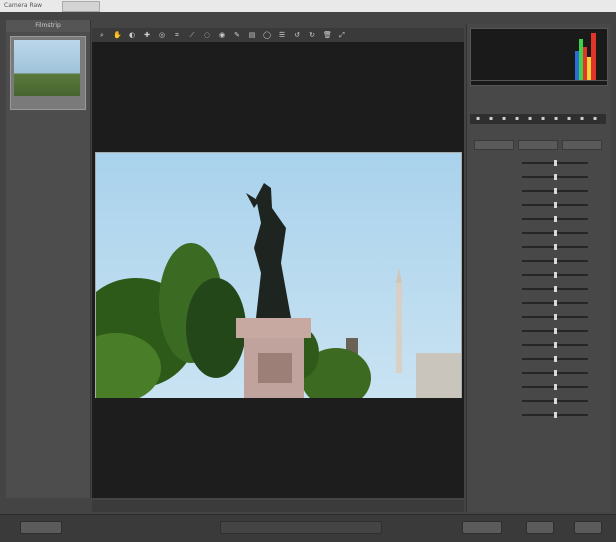  What do you see at coordinates (543, 119) in the screenshot?
I see `lens-icon: ▪` at bounding box center [543, 119].